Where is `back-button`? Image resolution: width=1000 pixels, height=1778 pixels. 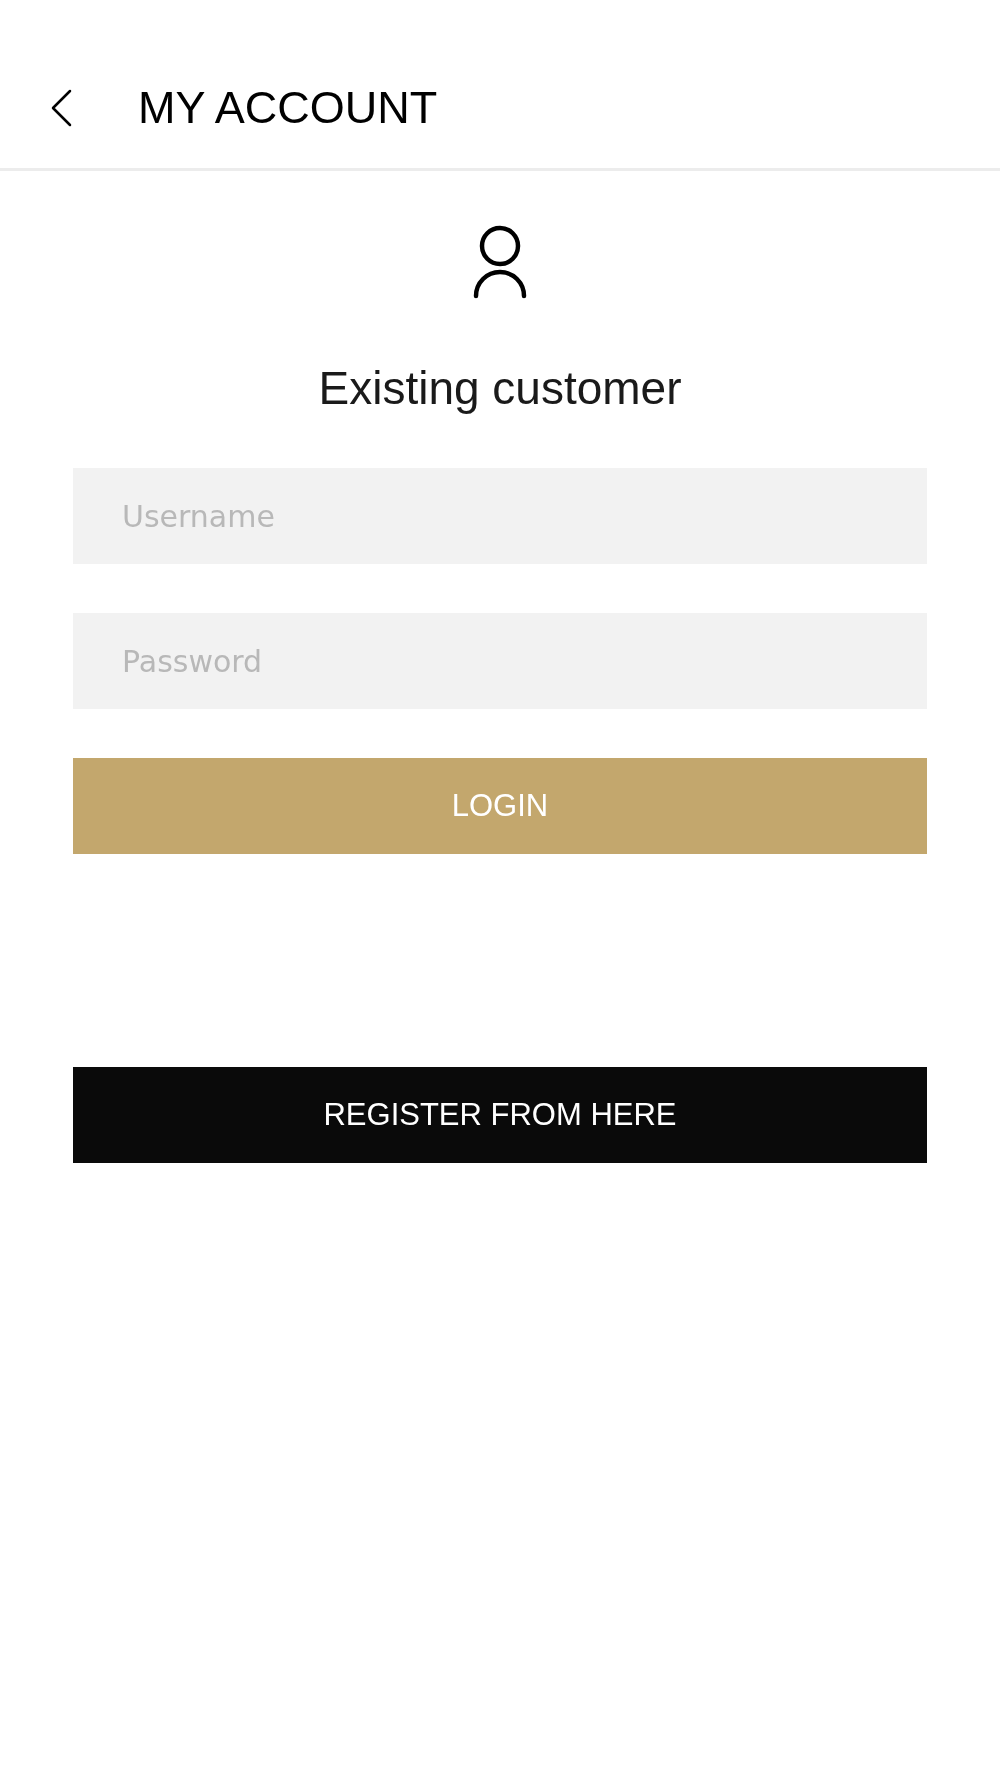 back-button is located at coordinates (61, 108).